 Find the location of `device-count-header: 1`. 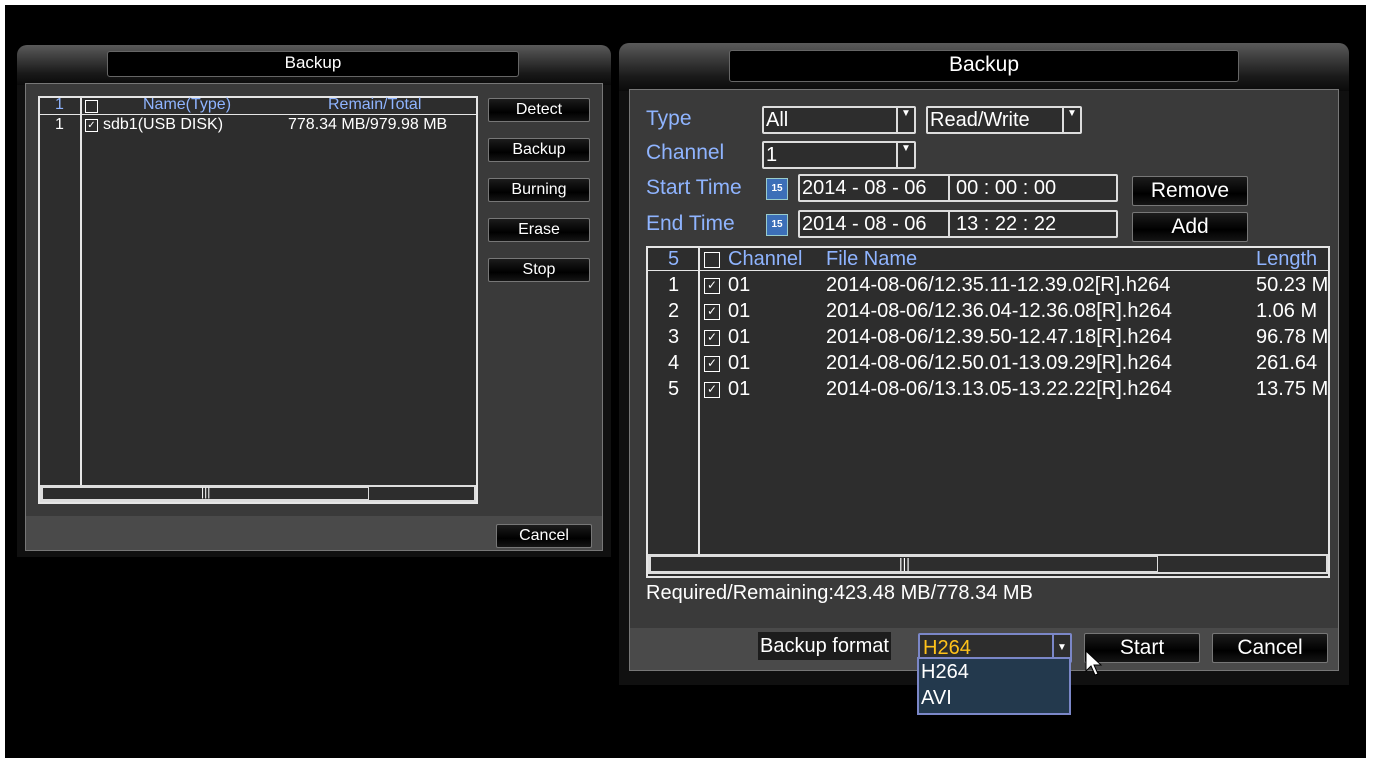

device-count-header: 1 is located at coordinates (59, 104).